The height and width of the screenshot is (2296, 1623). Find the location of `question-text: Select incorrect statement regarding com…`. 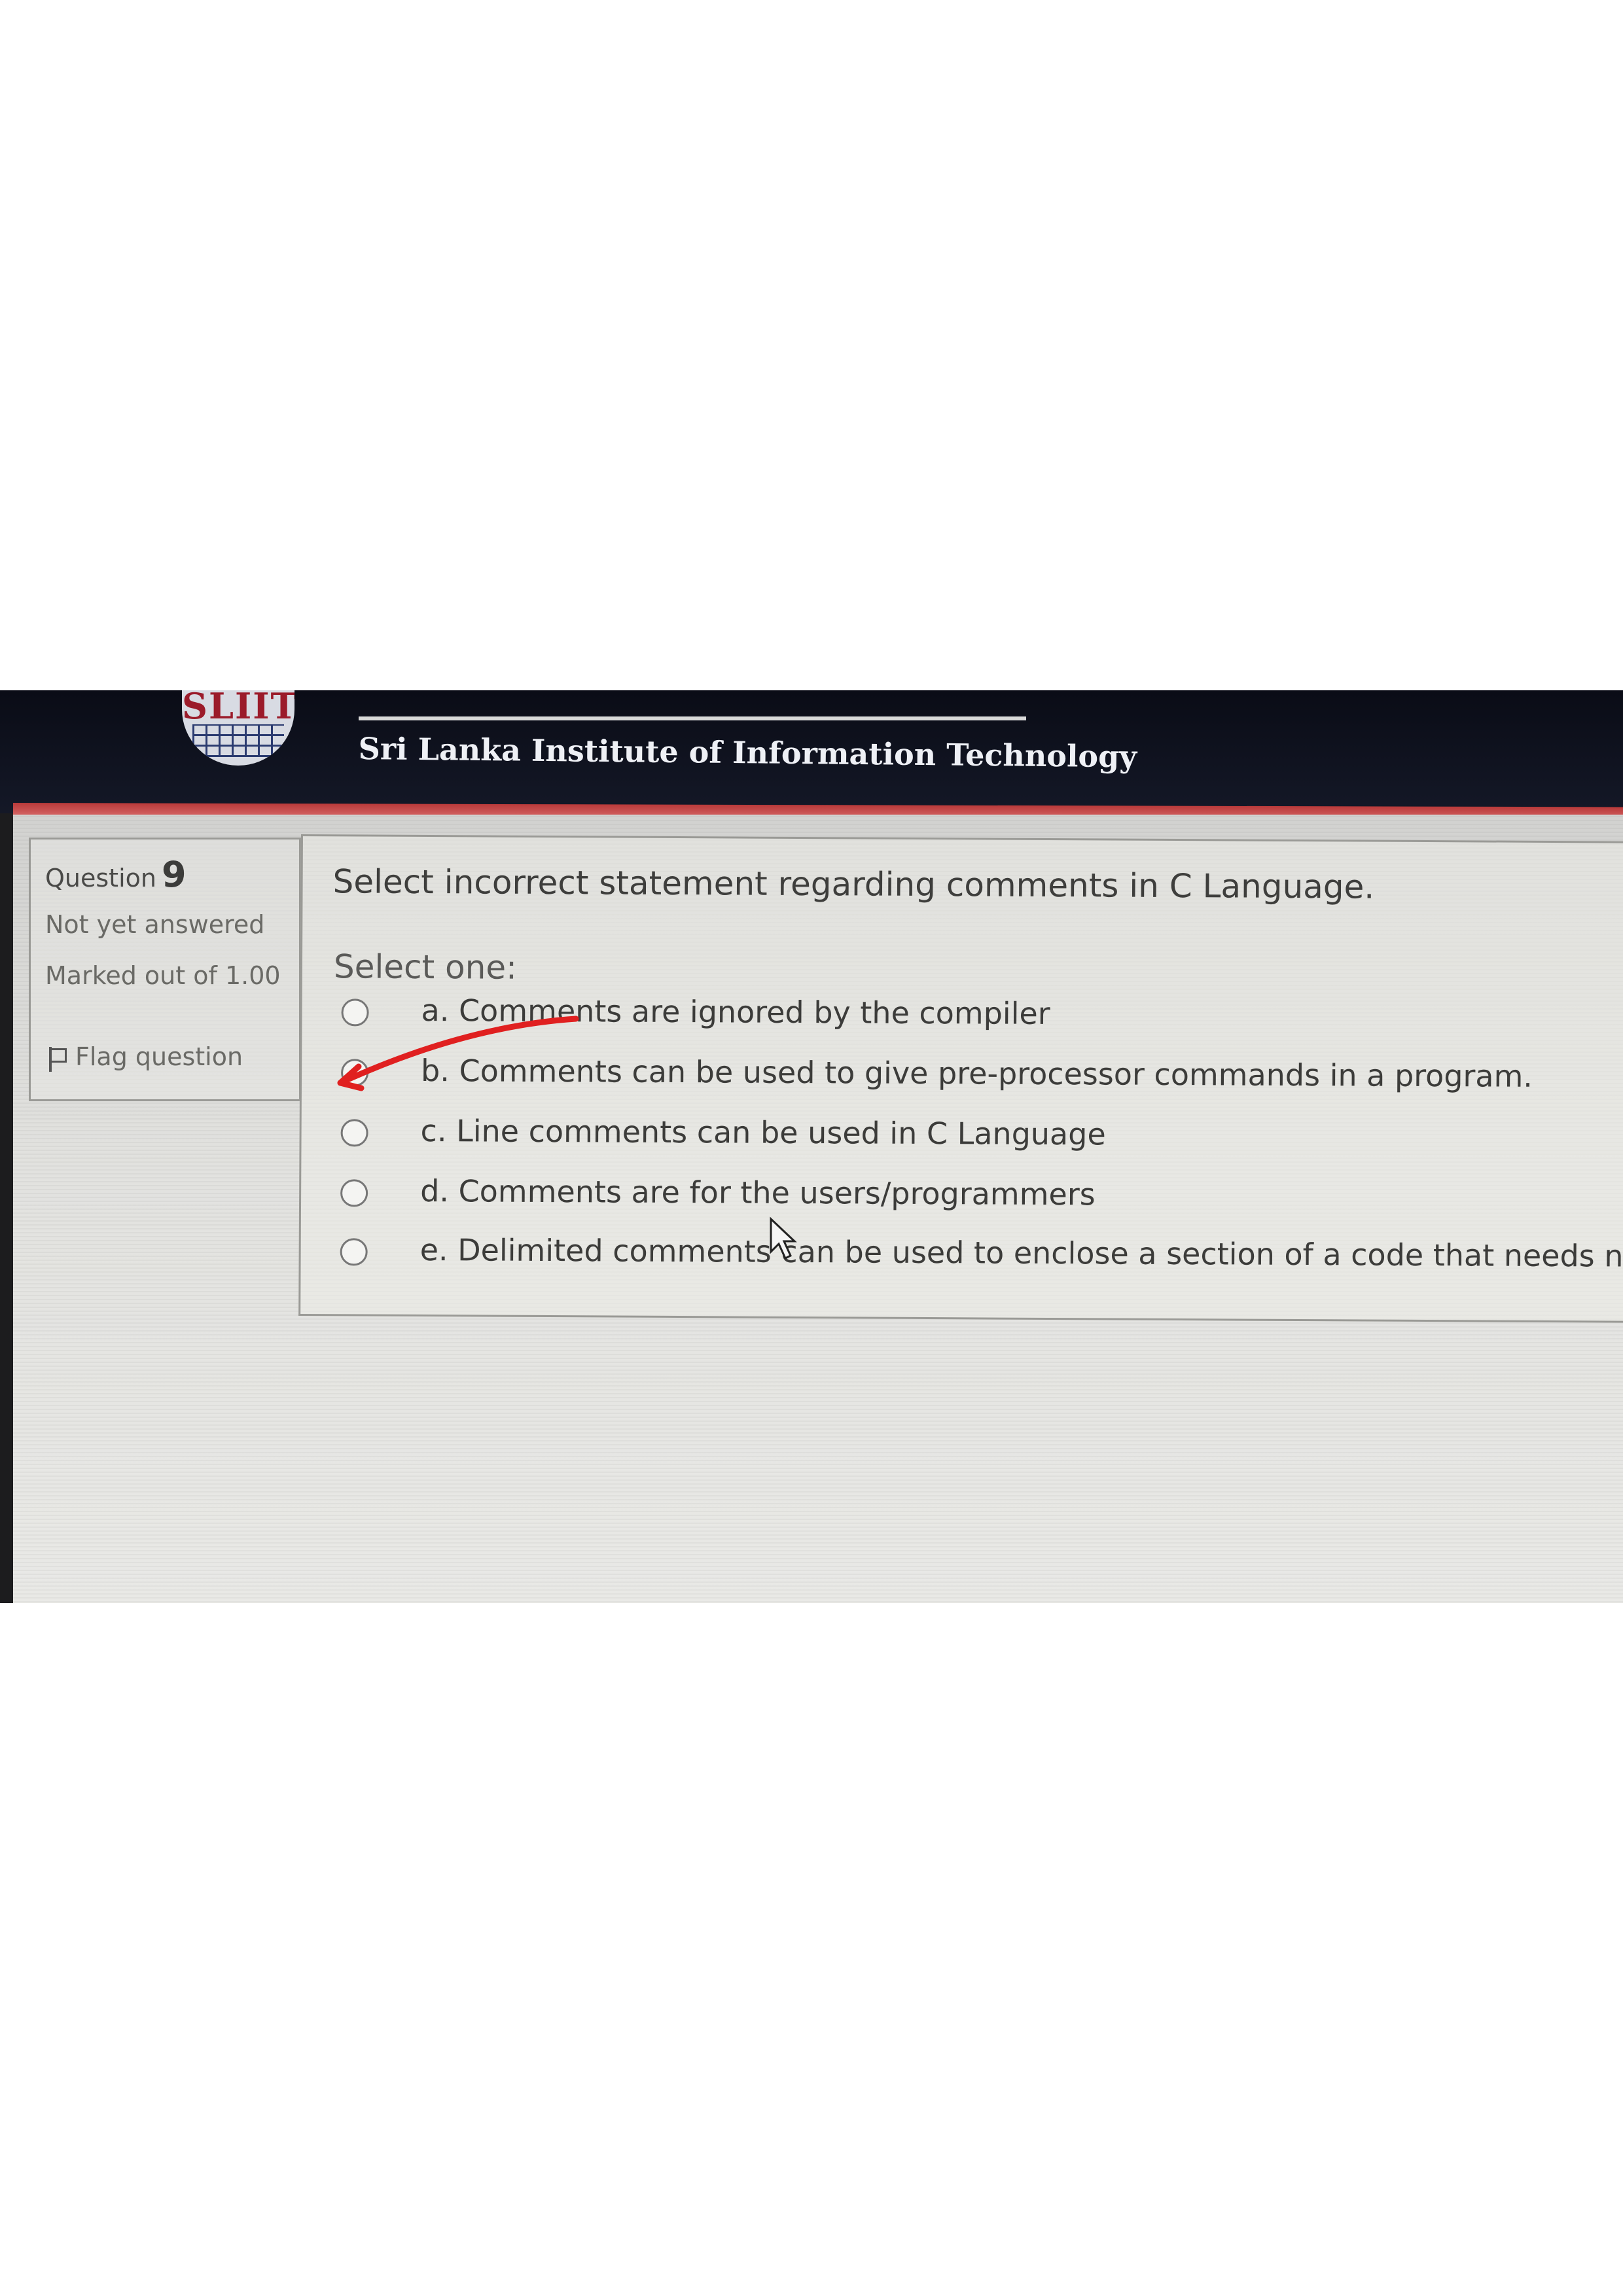

question-text: Select incorrect statement regarding com… is located at coordinates (854, 884).